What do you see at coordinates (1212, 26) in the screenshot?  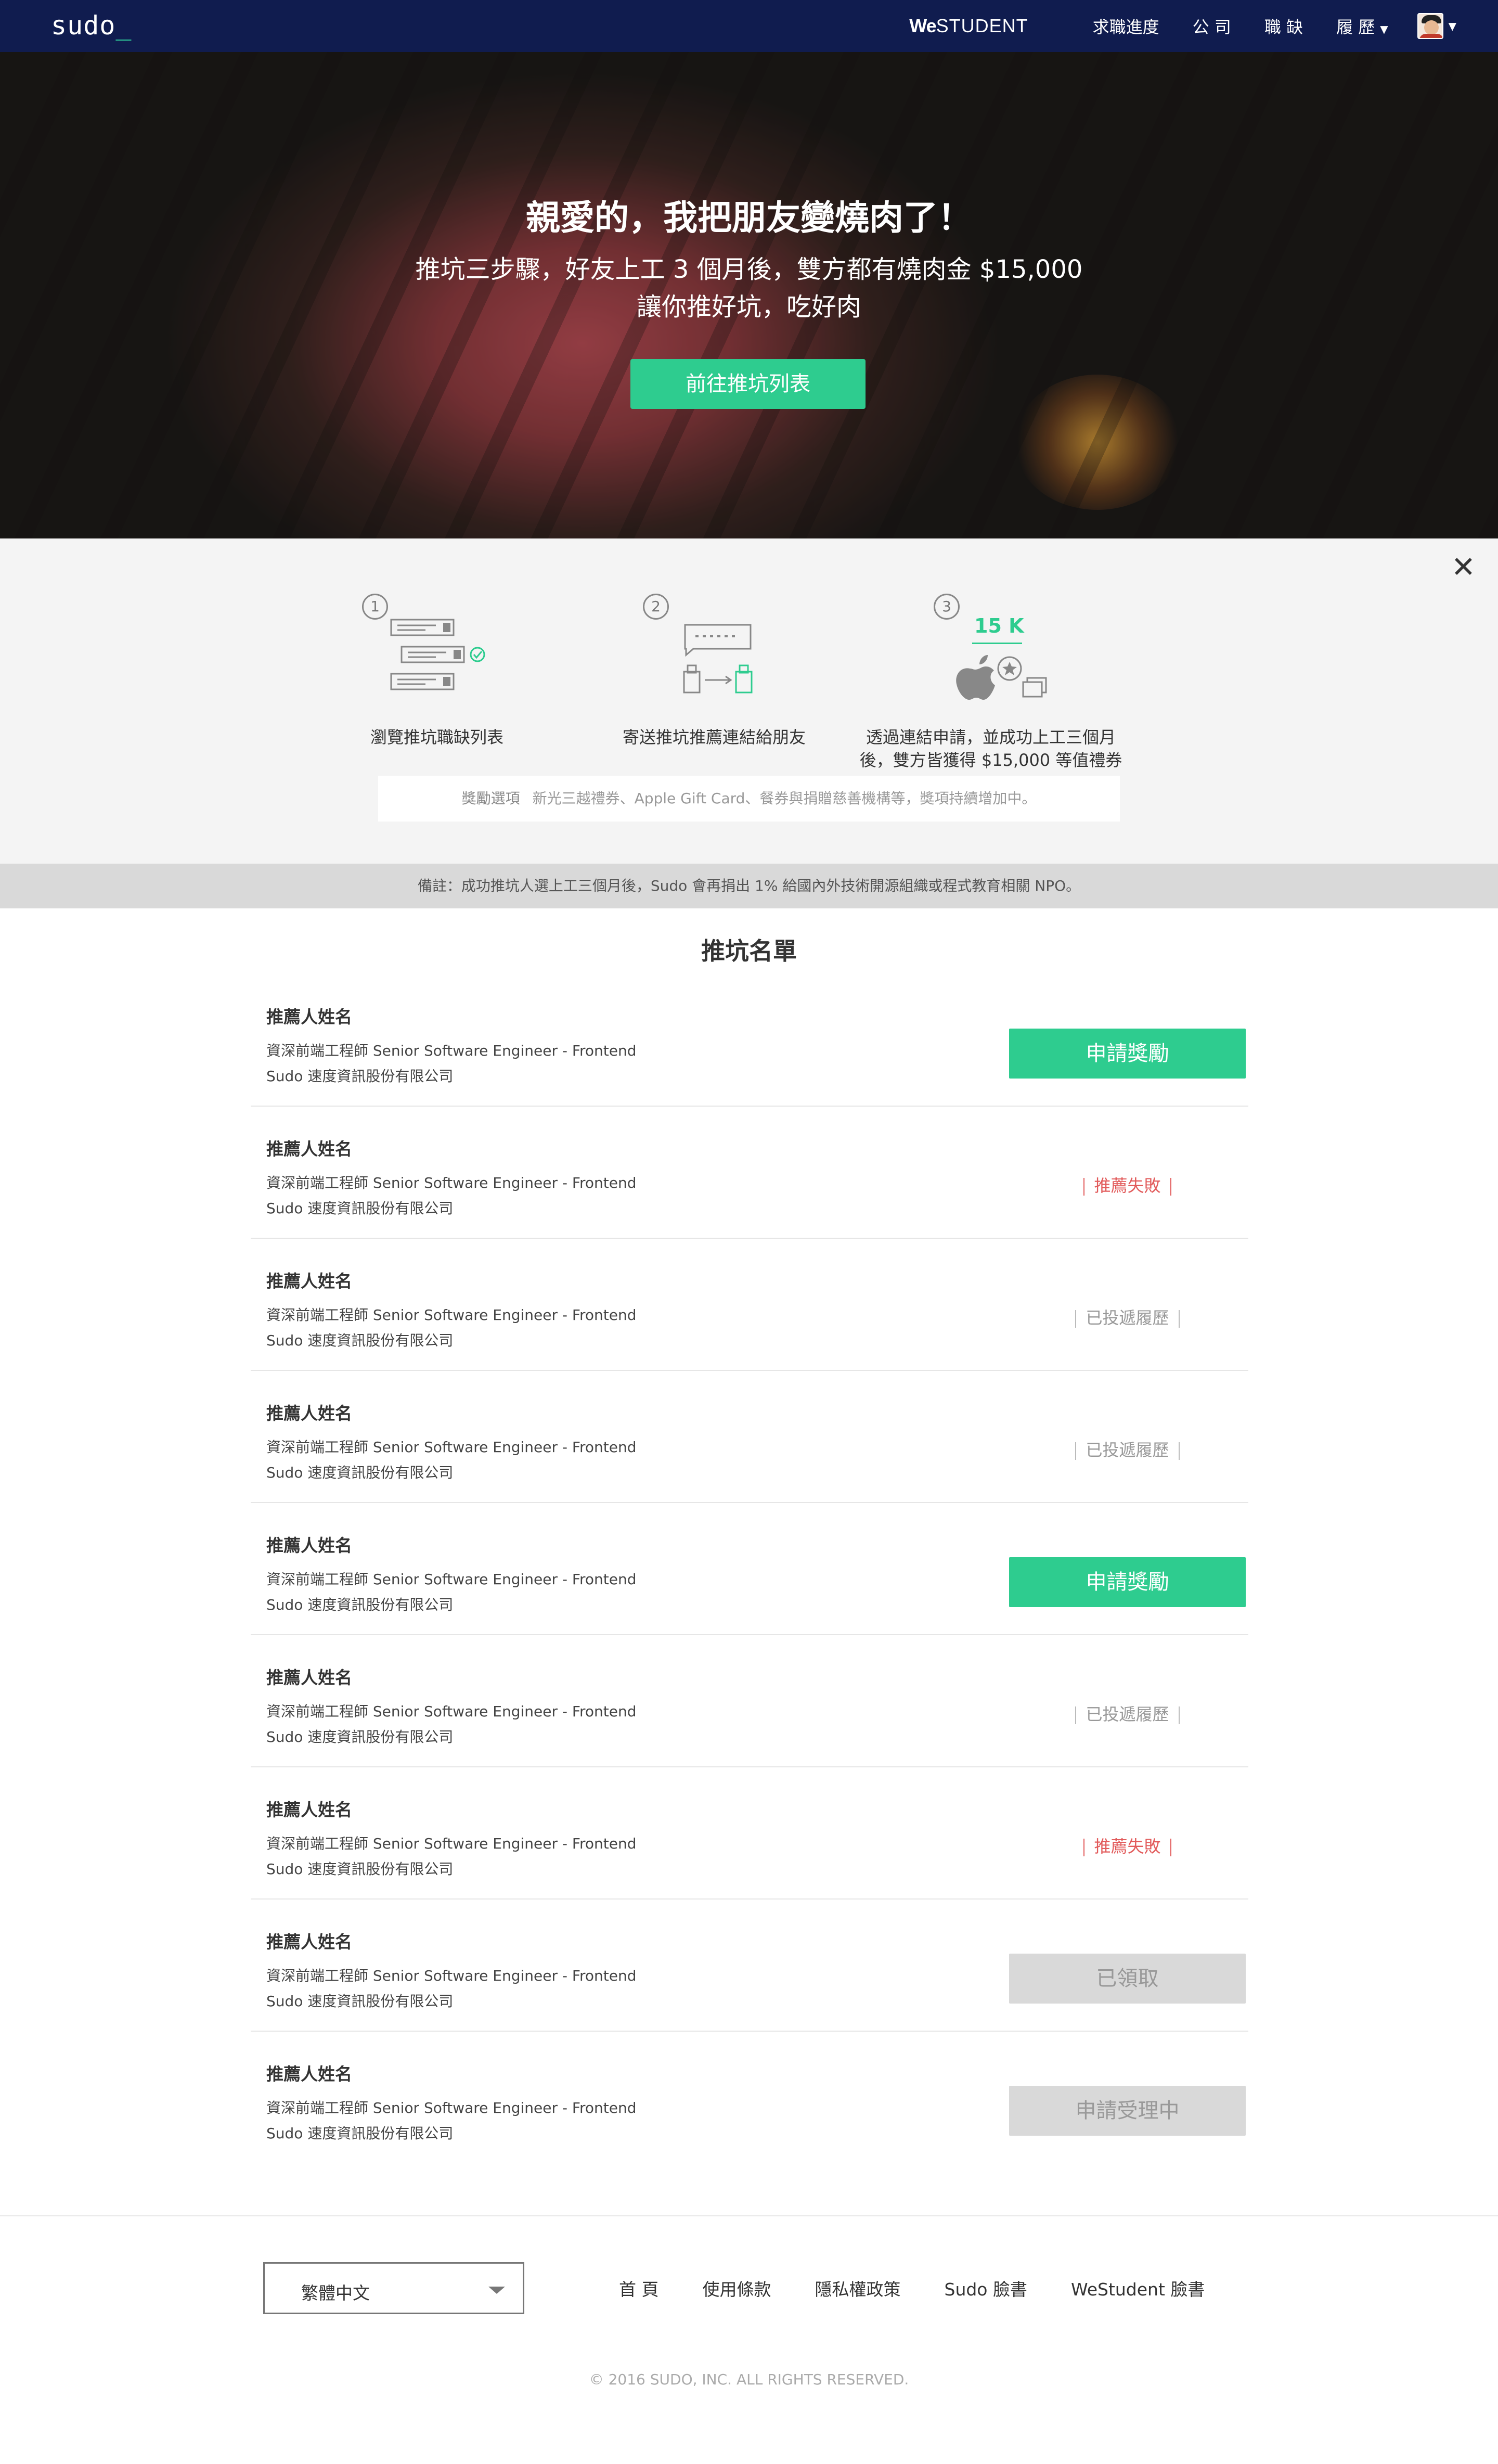 I see `nav-link-company: 公 司` at bounding box center [1212, 26].